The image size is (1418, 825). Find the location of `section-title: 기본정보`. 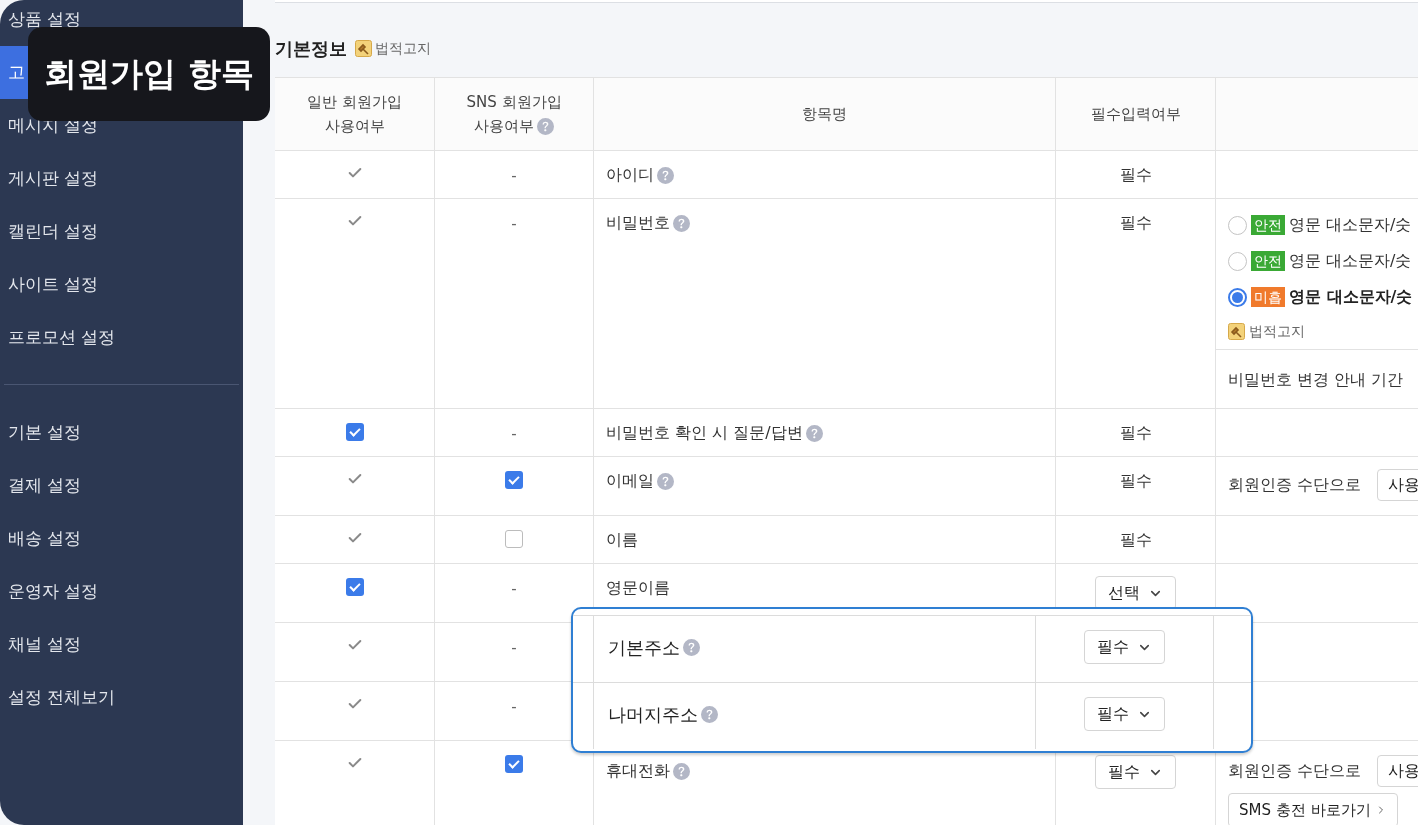

section-title: 기본정보 is located at coordinates (311, 48).